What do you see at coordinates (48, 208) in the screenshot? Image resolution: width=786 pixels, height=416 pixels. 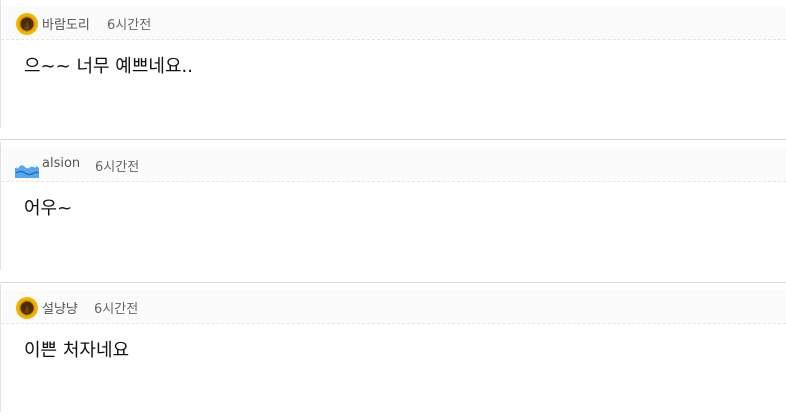 I see `comment-text: 어우~` at bounding box center [48, 208].